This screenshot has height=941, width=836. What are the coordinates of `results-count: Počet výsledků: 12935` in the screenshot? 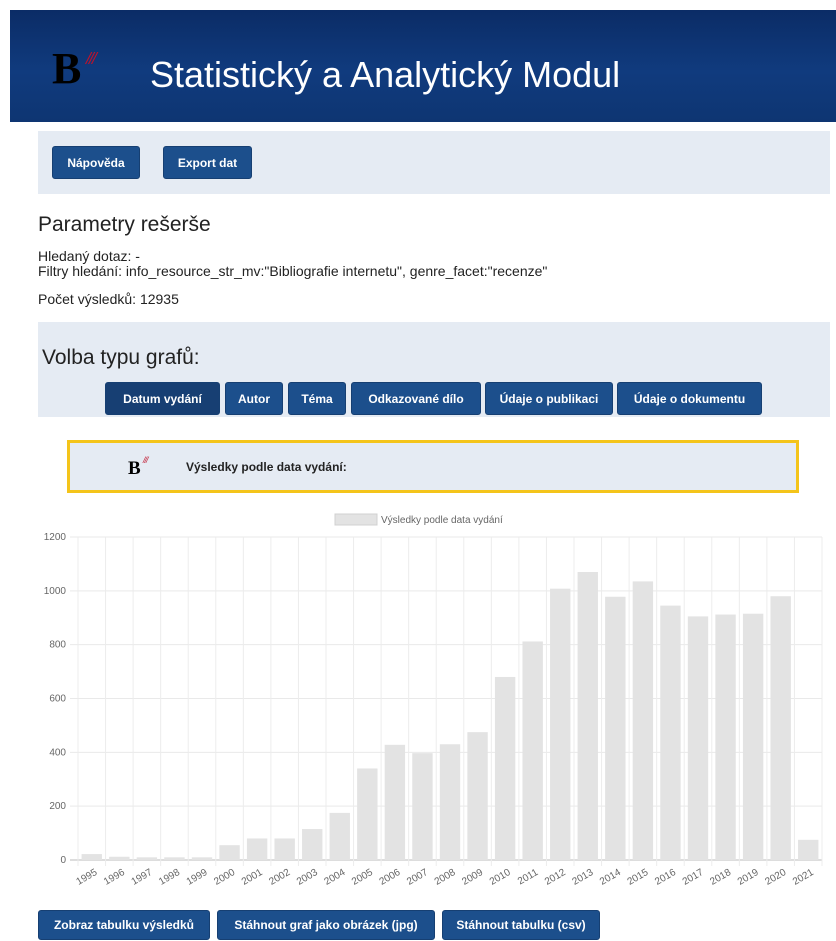 It's located at (108, 299).